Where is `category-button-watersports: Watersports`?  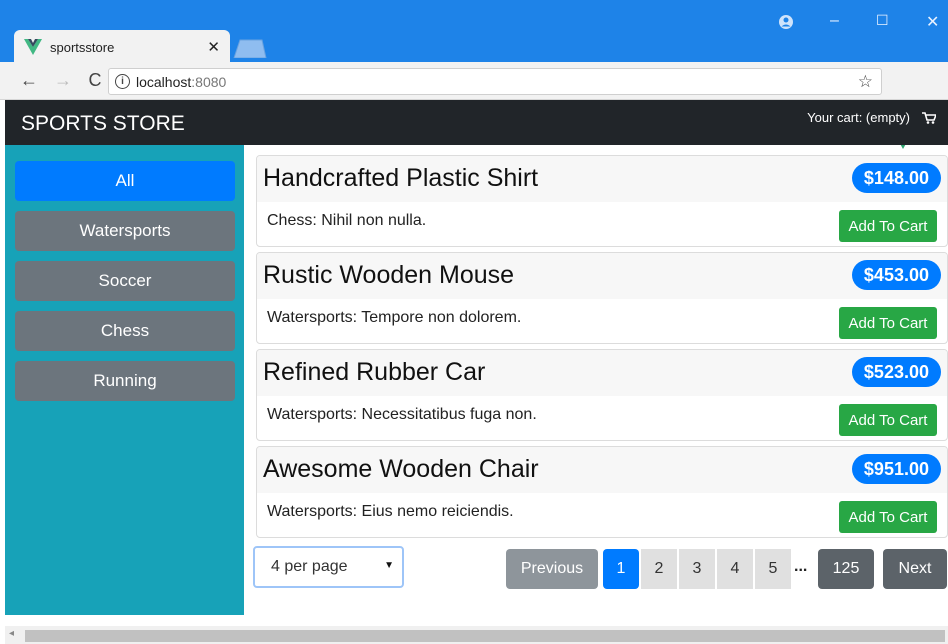 category-button-watersports: Watersports is located at coordinates (125, 231).